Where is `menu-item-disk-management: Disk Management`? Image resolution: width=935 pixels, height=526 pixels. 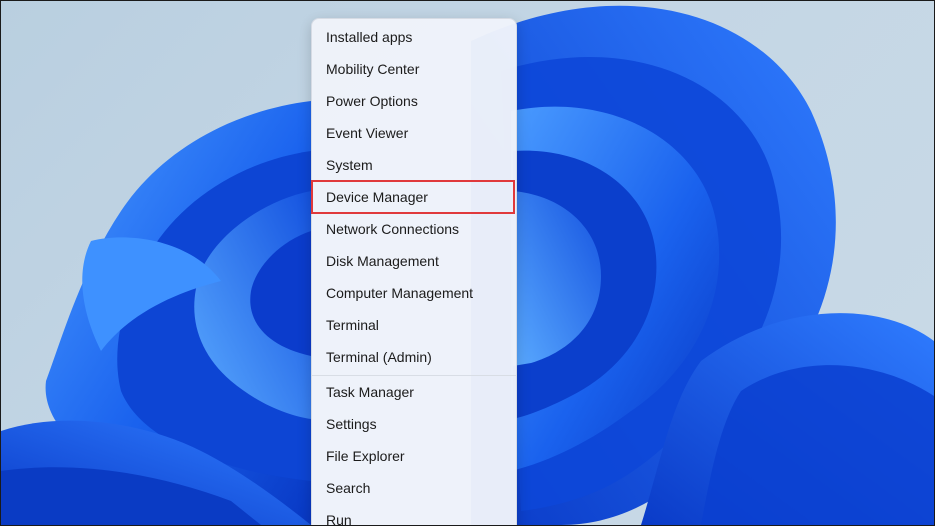
menu-item-disk-management: Disk Management is located at coordinates (414, 261).